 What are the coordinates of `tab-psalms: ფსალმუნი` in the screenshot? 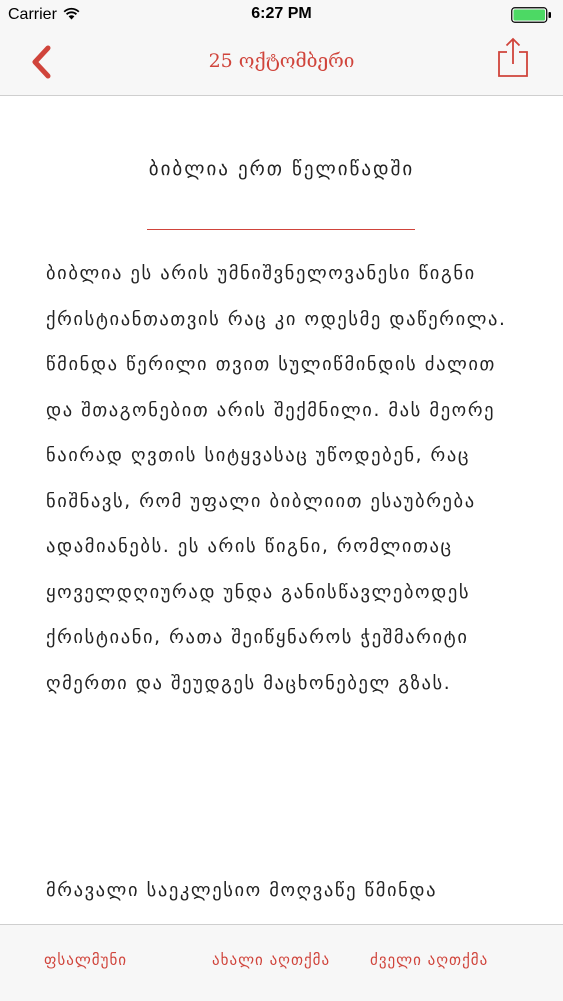 It's located at (85, 960).